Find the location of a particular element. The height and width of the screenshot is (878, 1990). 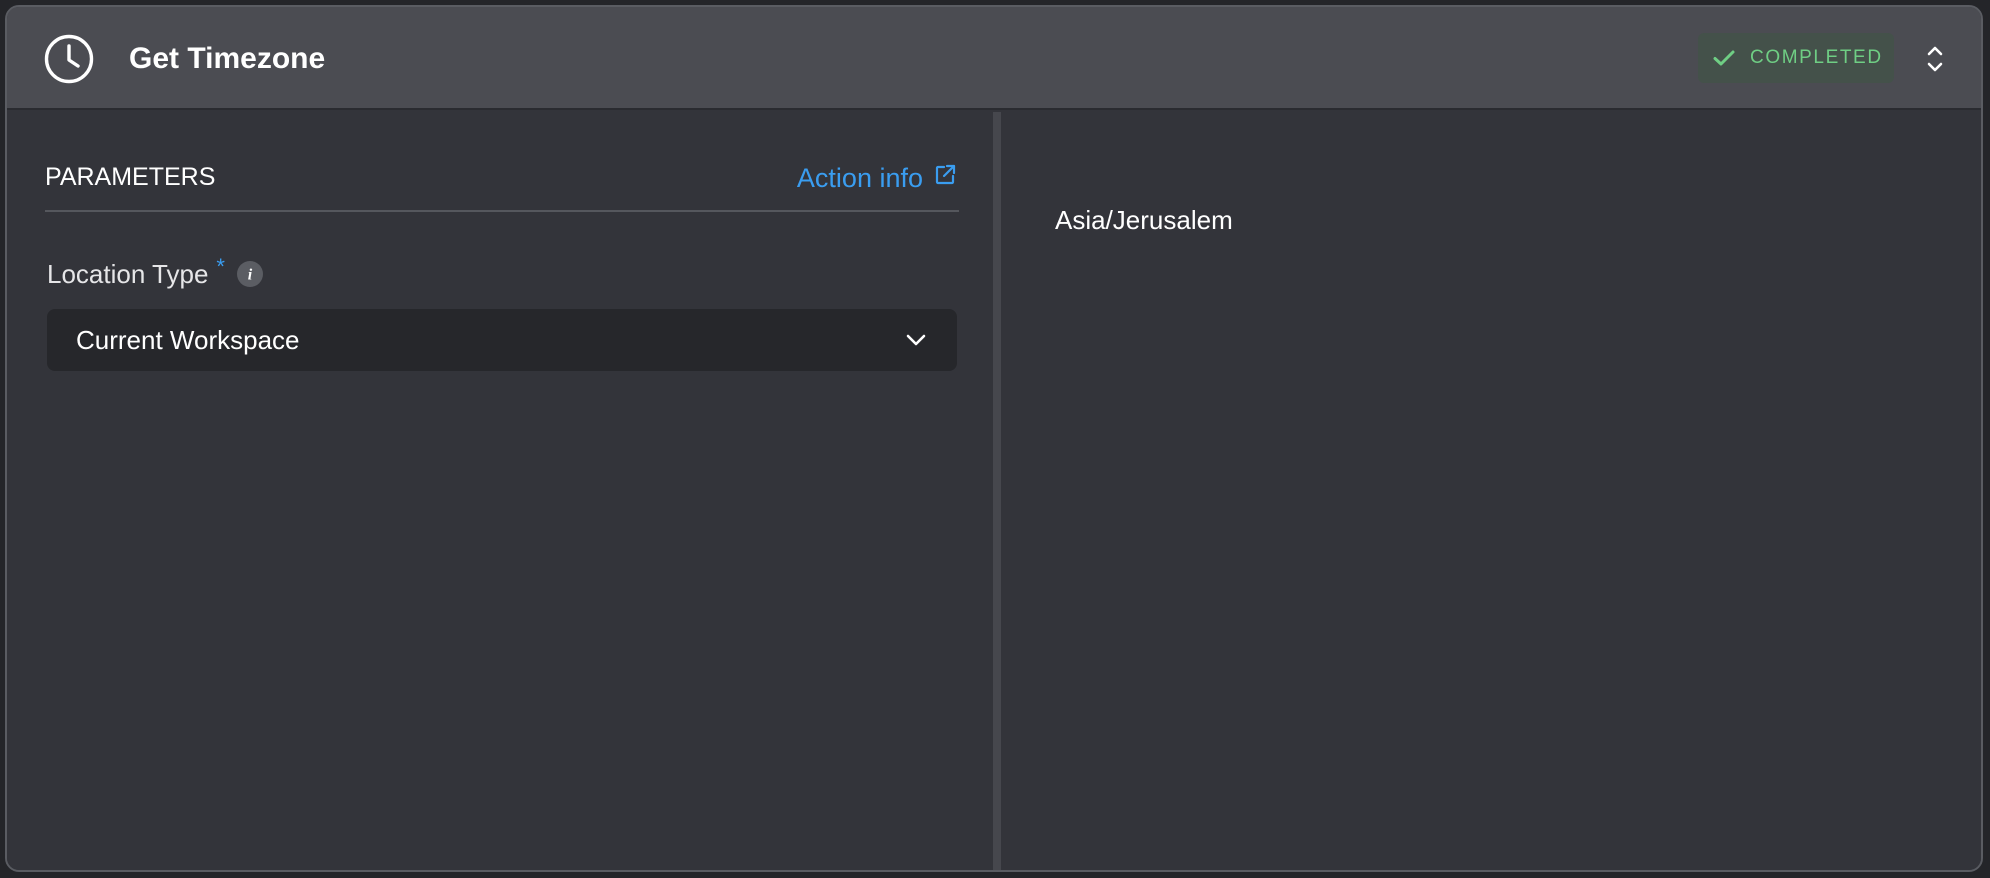

action-title: Get Timezone is located at coordinates (227, 58).